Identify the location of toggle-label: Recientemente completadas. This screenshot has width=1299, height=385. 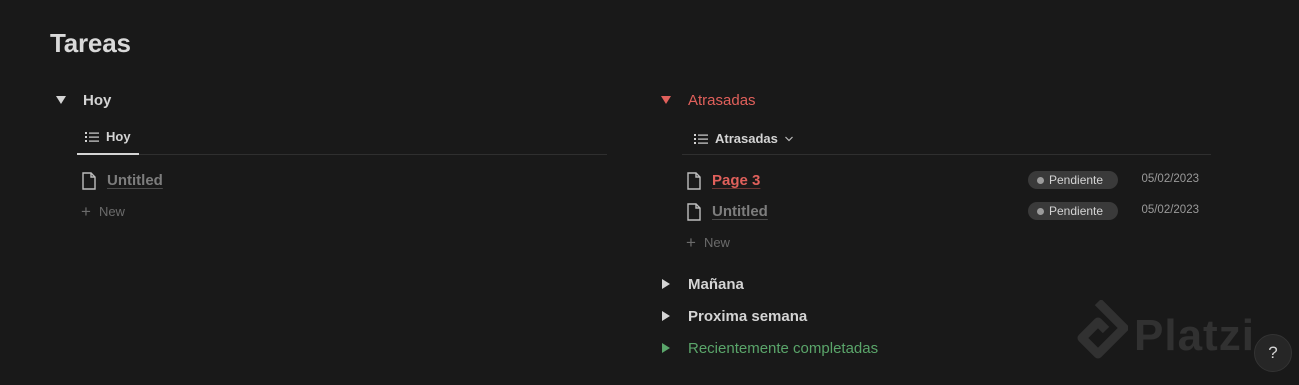
(783, 348).